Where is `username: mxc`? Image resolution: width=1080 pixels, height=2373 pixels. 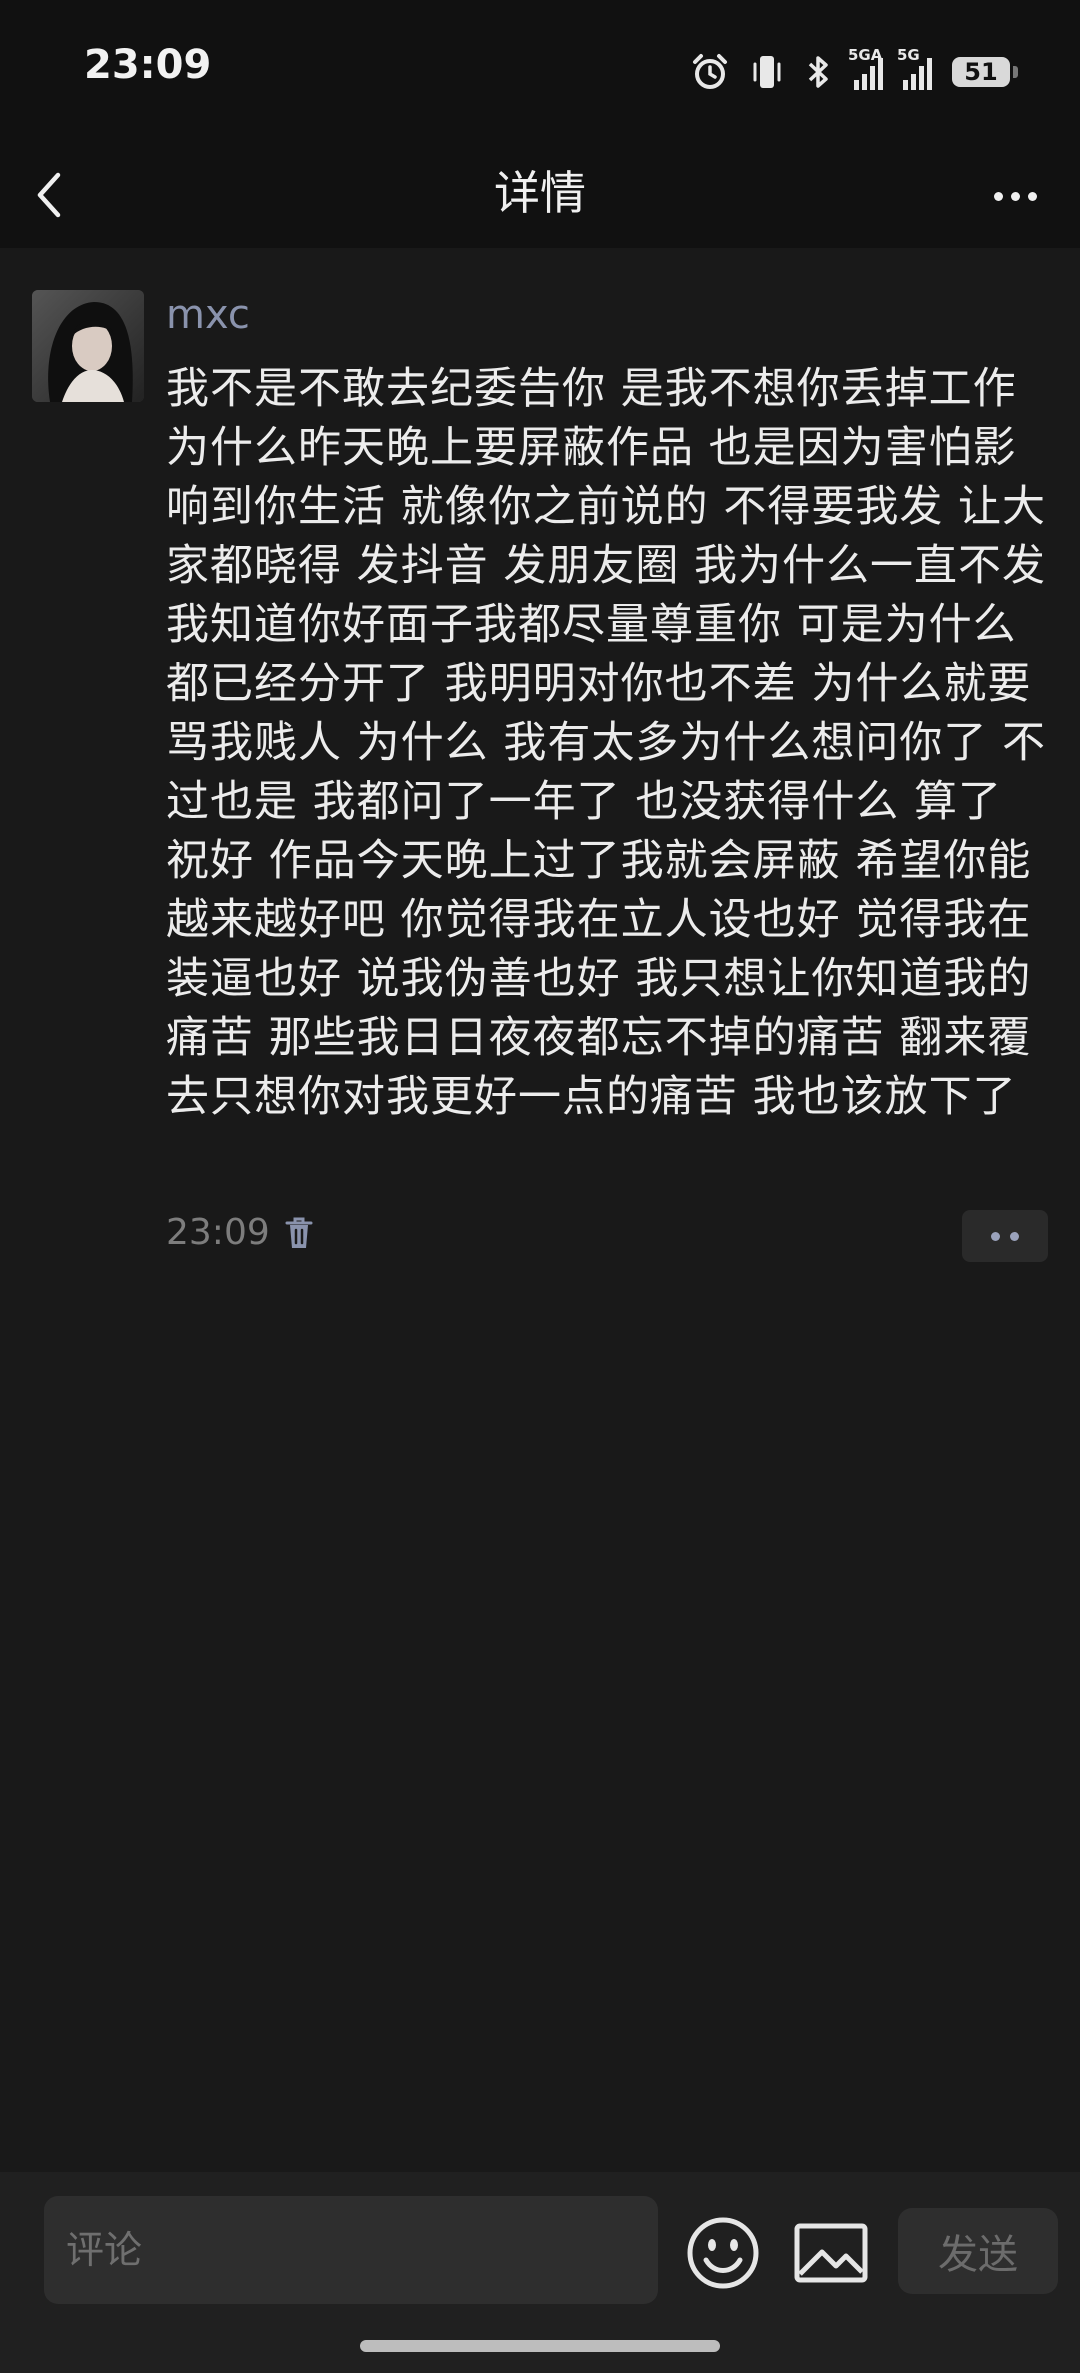
username: mxc is located at coordinates (208, 315).